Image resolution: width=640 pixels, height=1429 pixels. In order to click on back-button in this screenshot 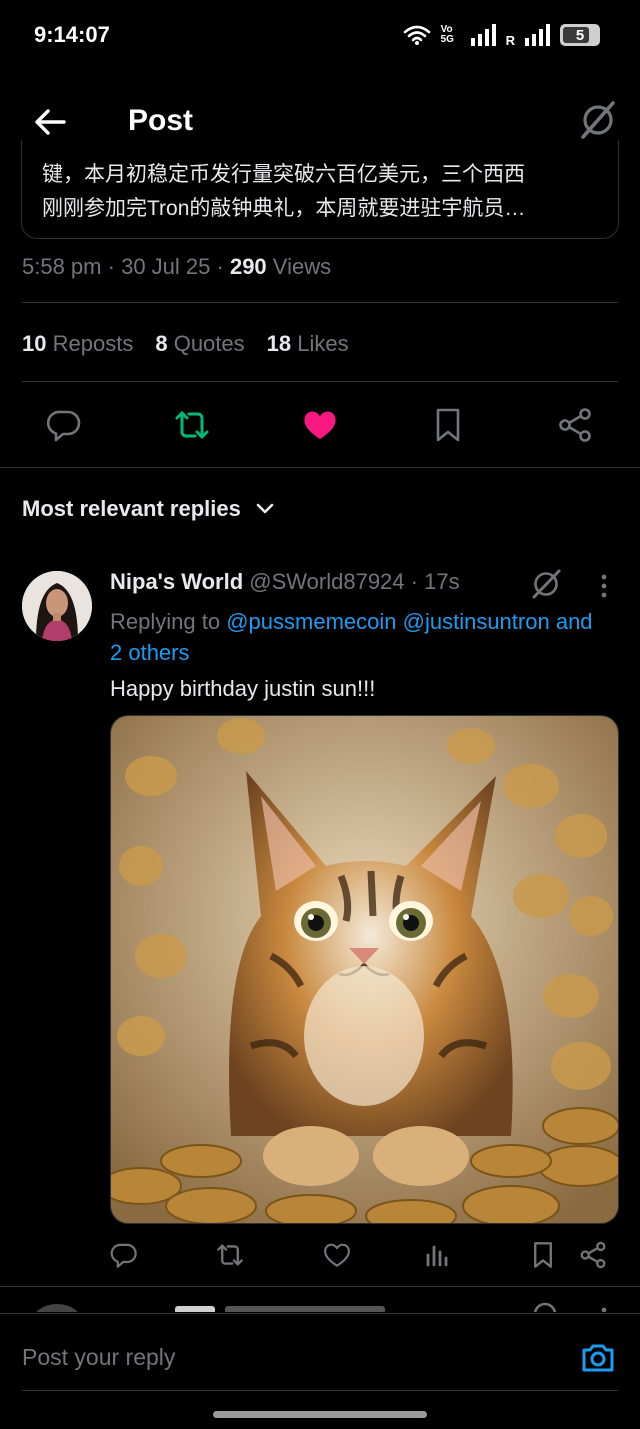, I will do `click(50, 122)`.